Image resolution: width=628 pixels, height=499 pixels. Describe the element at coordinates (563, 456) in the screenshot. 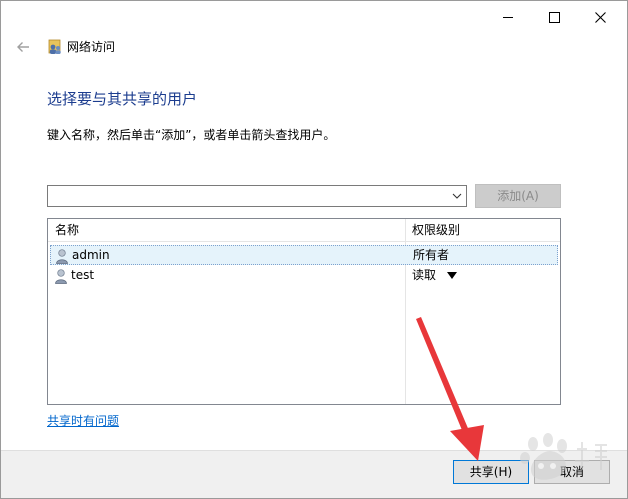

I see `baidu-watermark-logo` at that location.